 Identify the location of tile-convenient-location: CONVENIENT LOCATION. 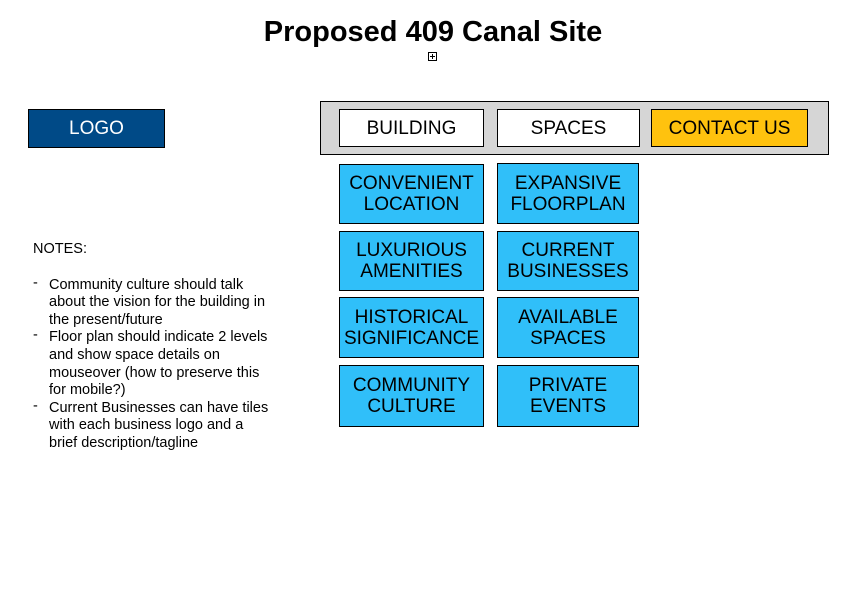
(411, 194).